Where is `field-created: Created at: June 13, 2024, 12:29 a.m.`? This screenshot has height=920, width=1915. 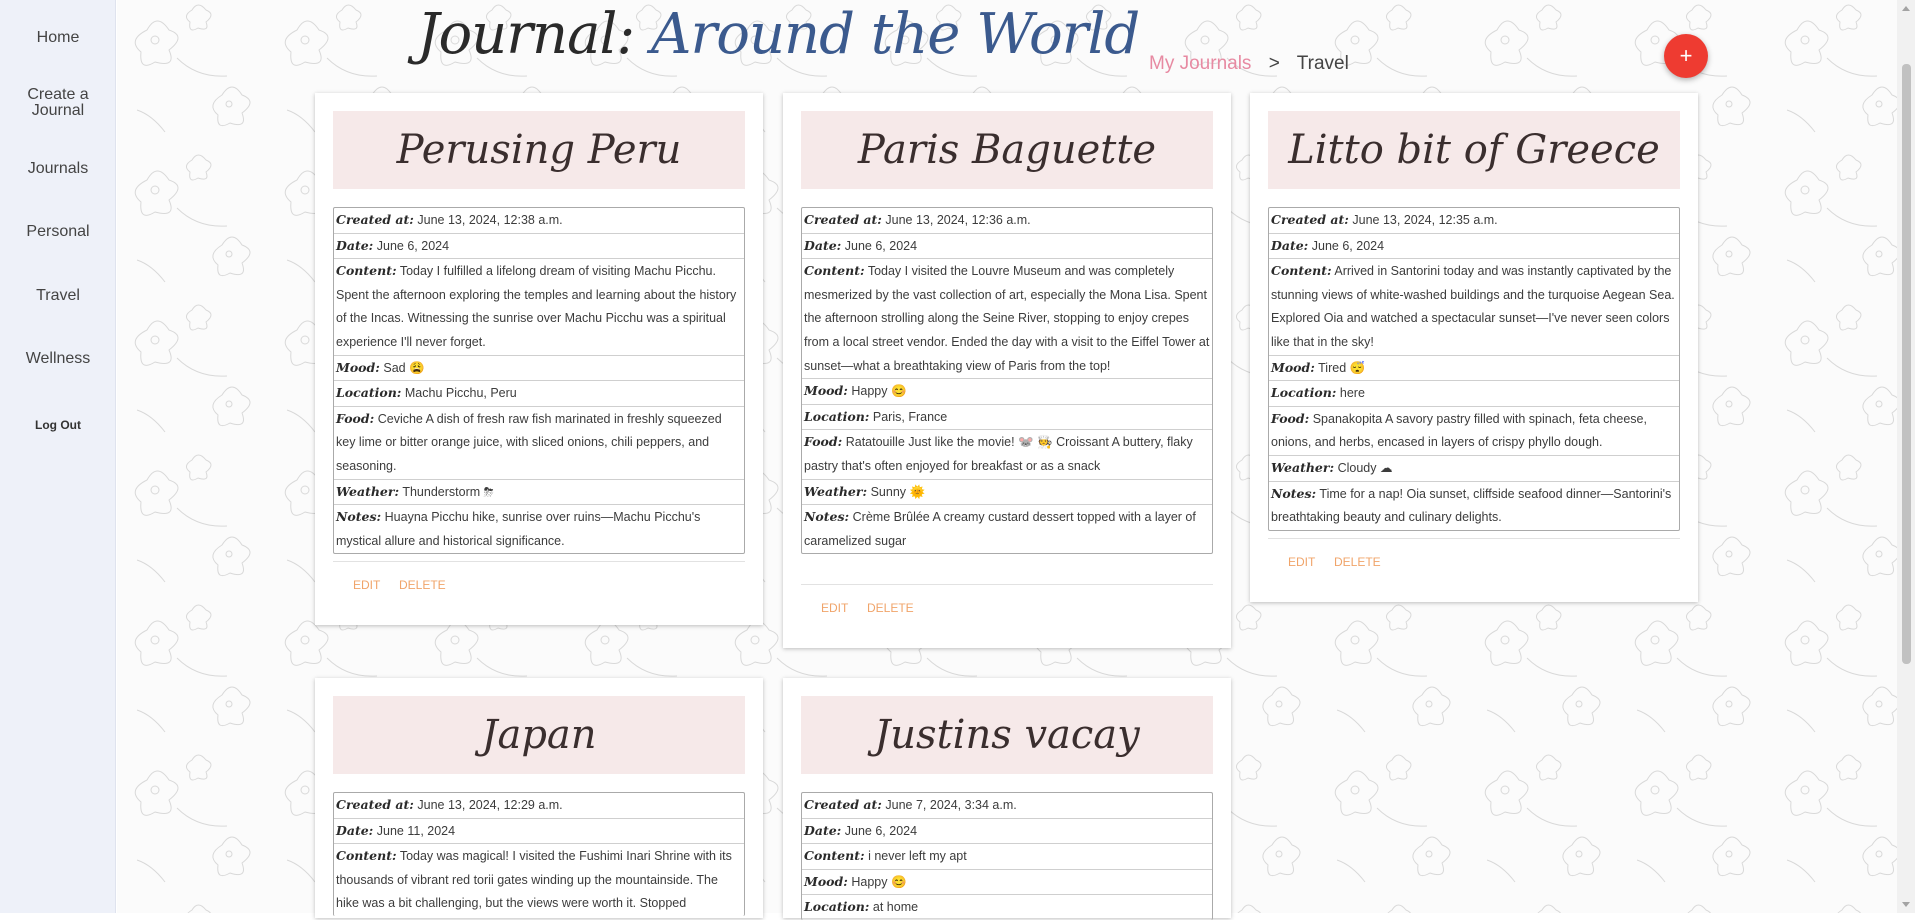
field-created: Created at: June 13, 2024, 12:29 a.m. is located at coordinates (539, 806).